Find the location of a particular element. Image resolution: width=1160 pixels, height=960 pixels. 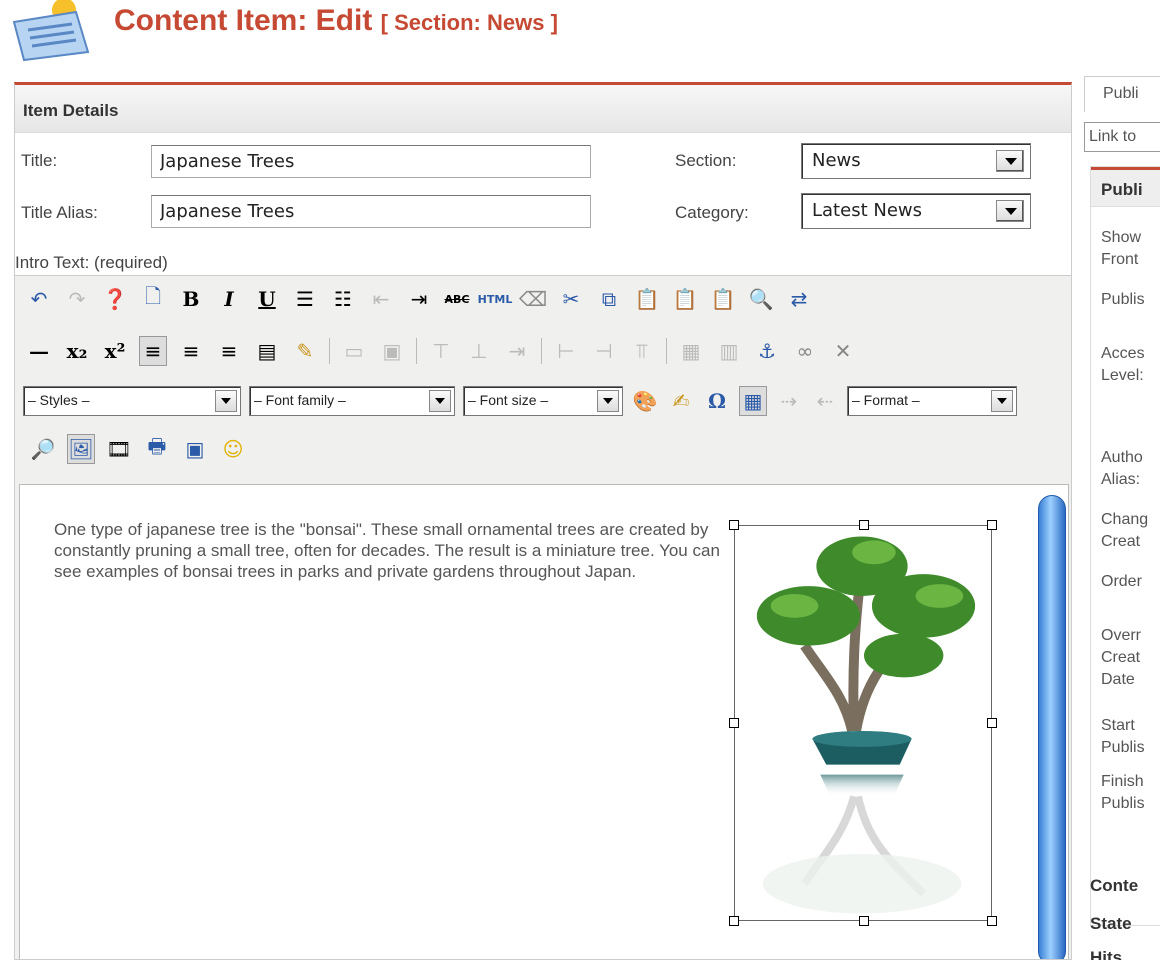

table-icon: ▦ is located at coordinates (753, 401).